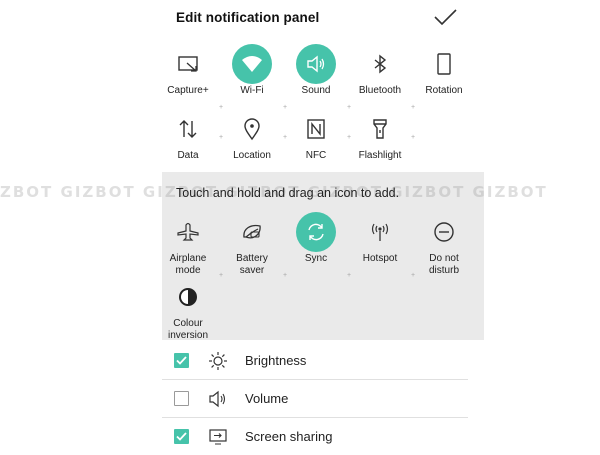 This screenshot has width=600, height=455. Describe the element at coordinates (252, 90) in the screenshot. I see `tile-label: Wi-Fi` at that location.